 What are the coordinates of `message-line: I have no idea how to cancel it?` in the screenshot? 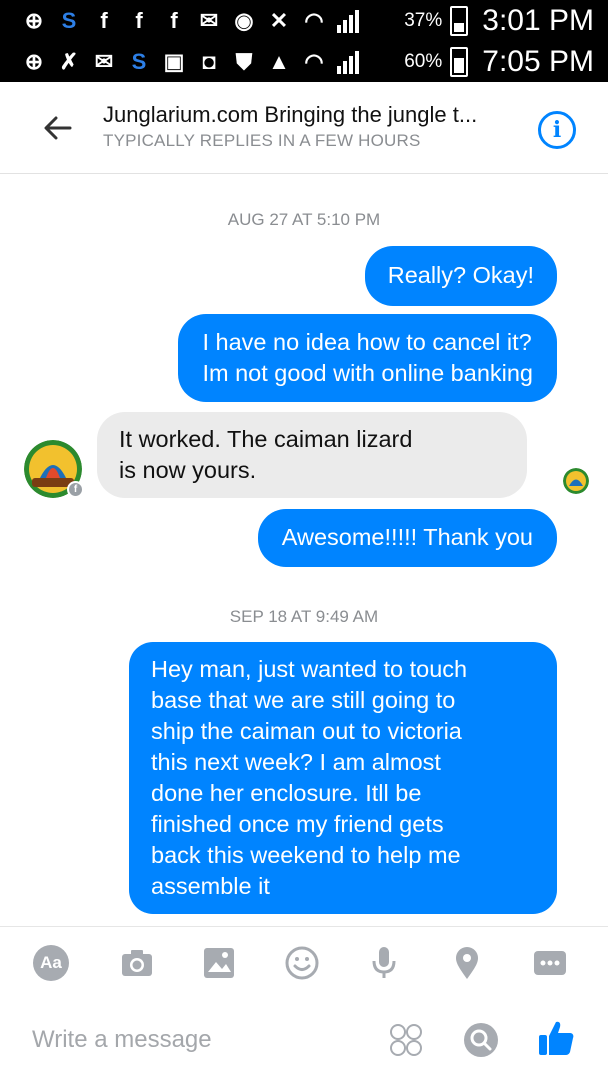 It's located at (367, 342).